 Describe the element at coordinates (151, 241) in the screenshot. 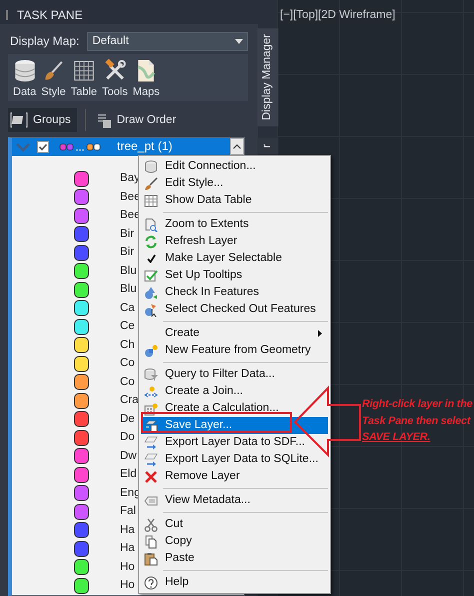

I see `refresh-icon` at that location.